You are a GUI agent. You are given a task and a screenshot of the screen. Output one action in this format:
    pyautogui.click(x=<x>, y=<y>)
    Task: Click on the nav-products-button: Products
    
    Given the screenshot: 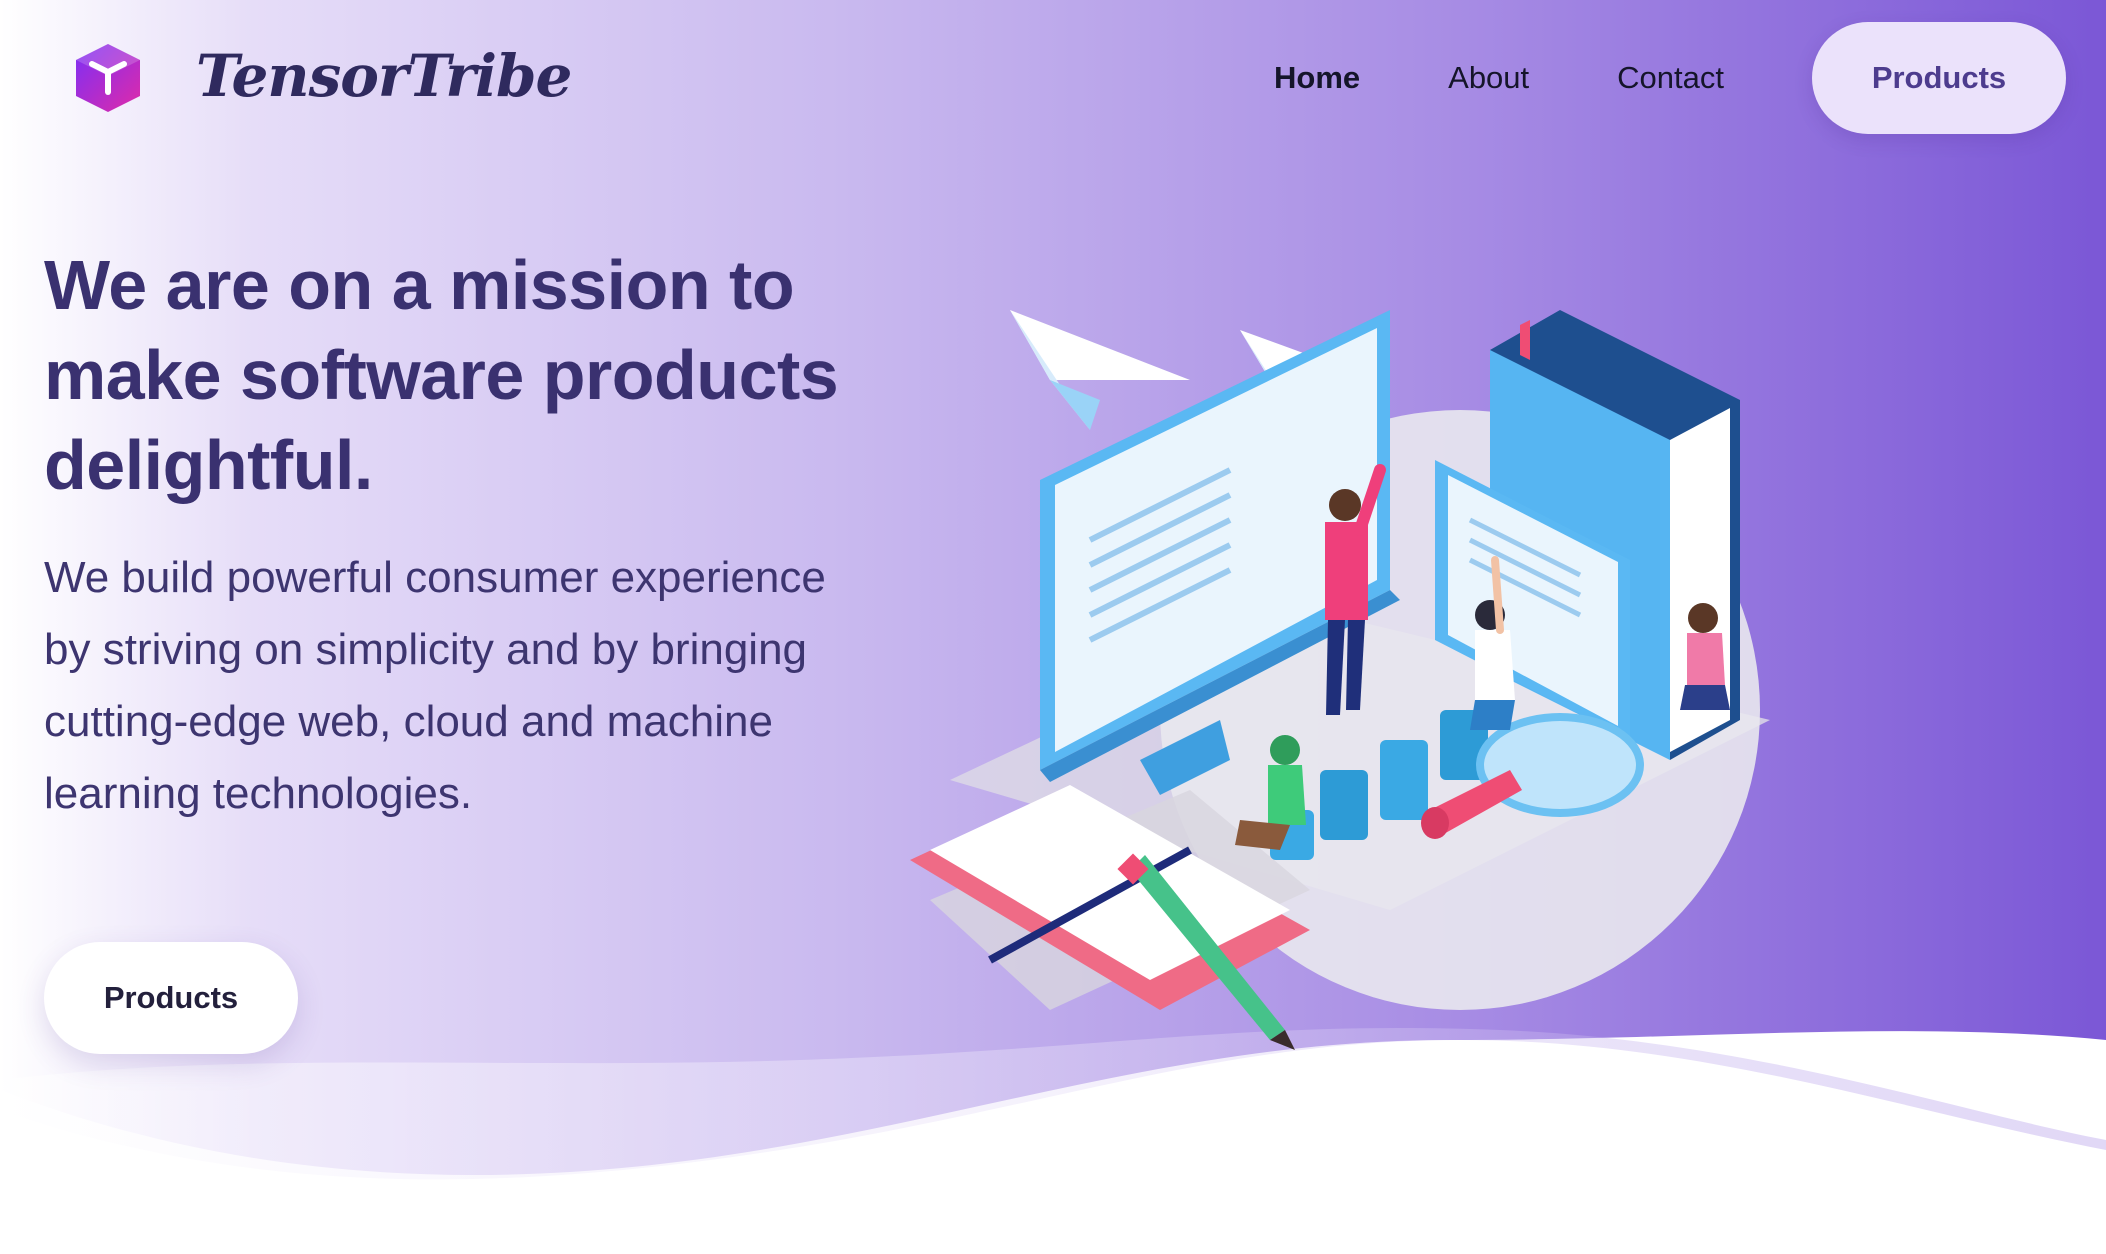 What is the action you would take?
    pyautogui.click(x=1939, y=78)
    